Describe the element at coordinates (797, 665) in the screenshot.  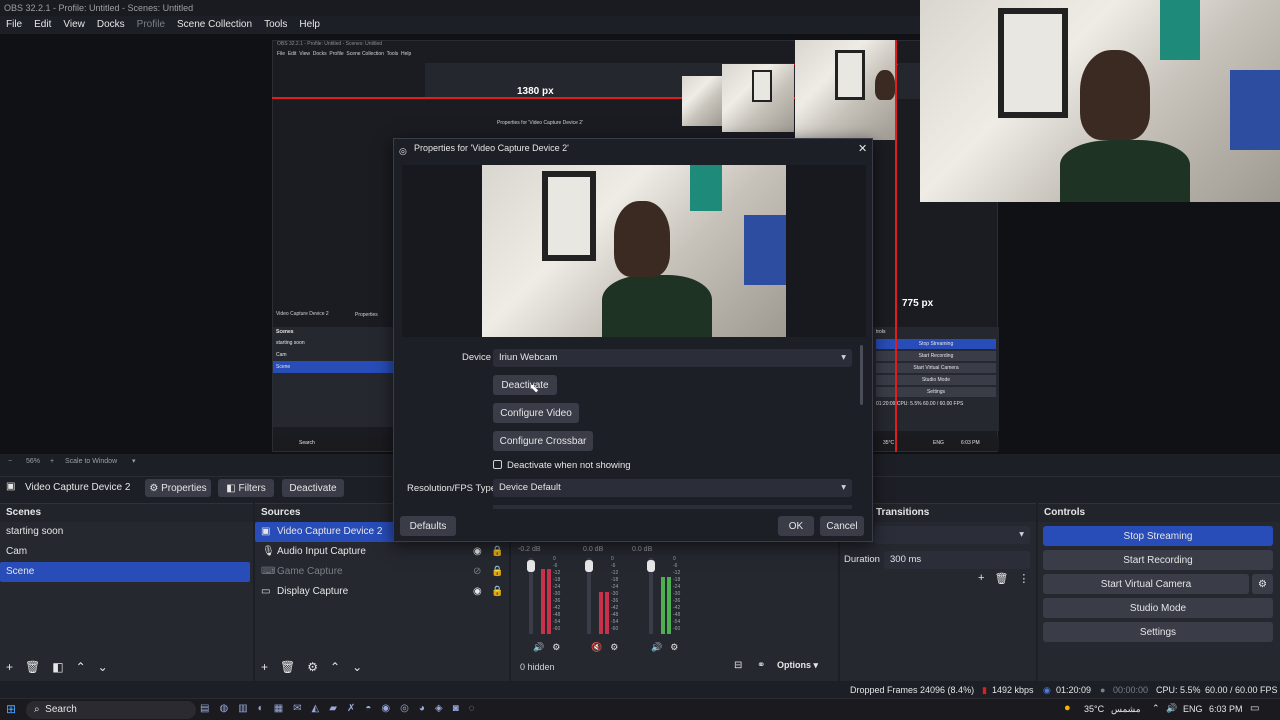
I see `mixer-options-button: Options ▾` at that location.